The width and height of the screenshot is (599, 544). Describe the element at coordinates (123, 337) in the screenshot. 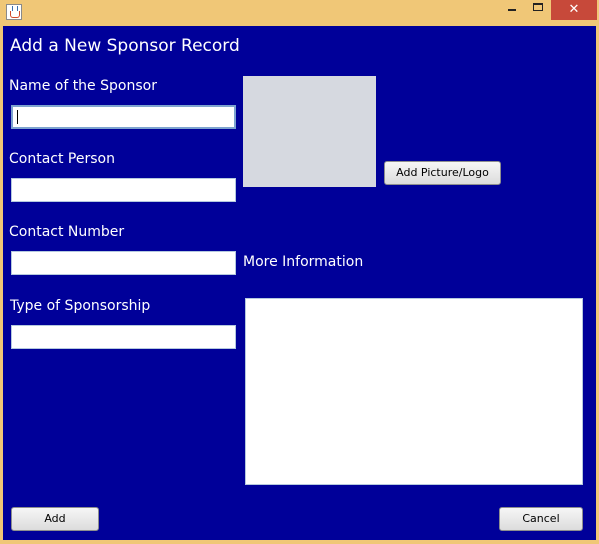

I see `sponsorship-type-field` at that location.